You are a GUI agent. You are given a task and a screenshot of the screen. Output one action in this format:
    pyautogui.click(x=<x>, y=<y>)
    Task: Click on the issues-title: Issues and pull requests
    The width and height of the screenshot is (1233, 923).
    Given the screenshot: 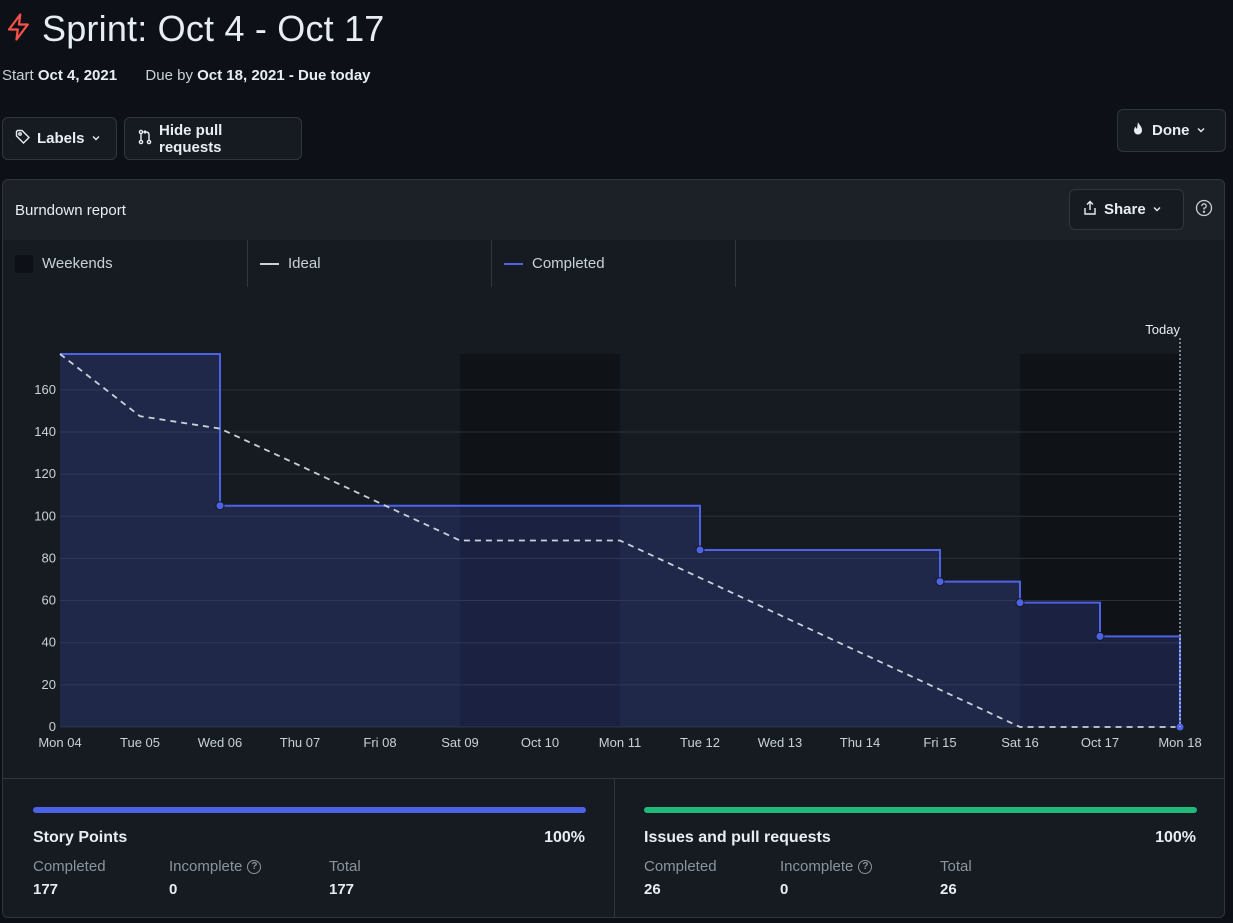 What is the action you would take?
    pyautogui.click(x=737, y=837)
    